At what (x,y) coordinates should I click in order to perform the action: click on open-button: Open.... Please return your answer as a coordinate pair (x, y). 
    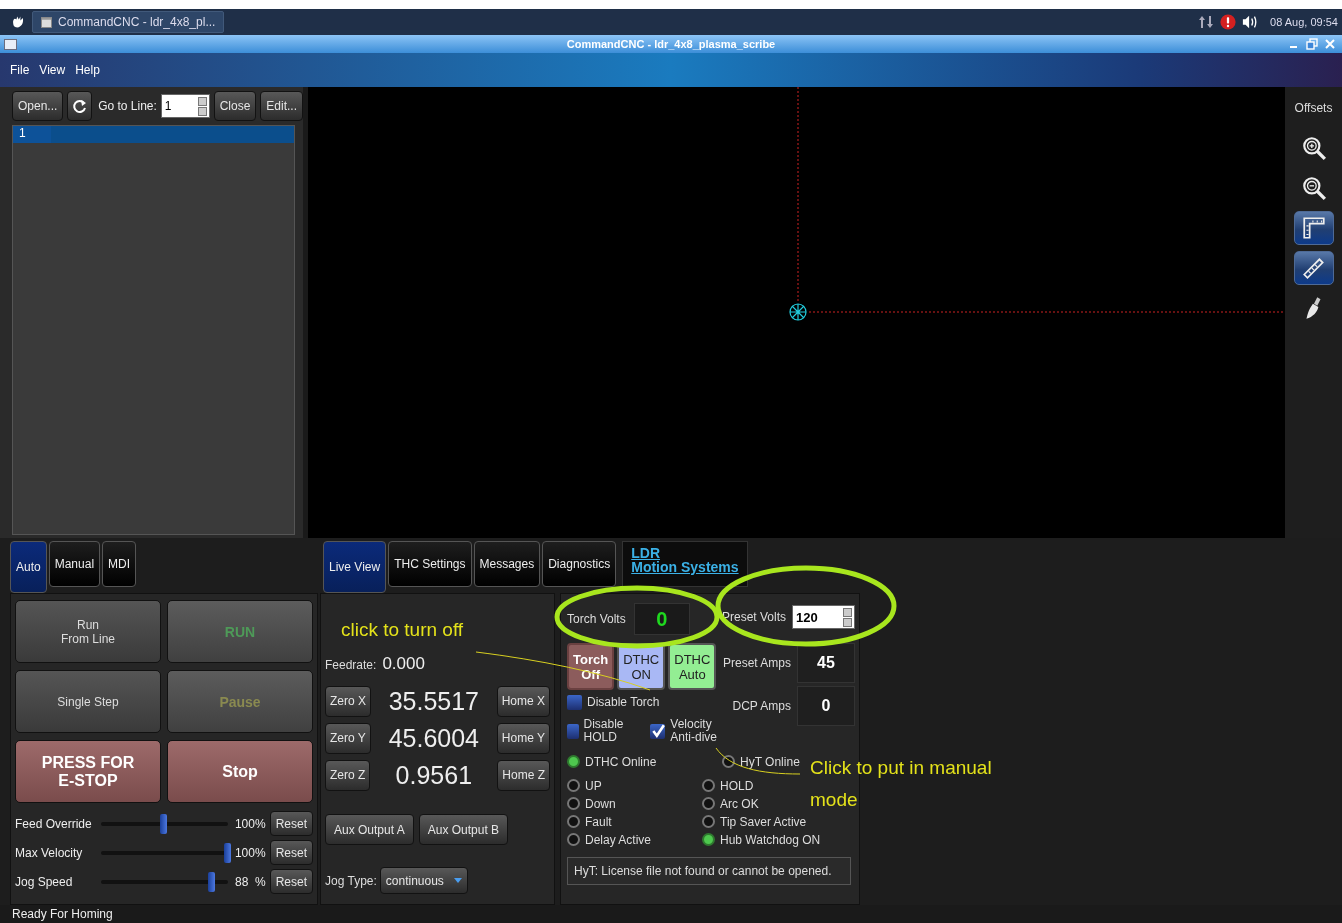
    Looking at the image, I should click on (38, 106).